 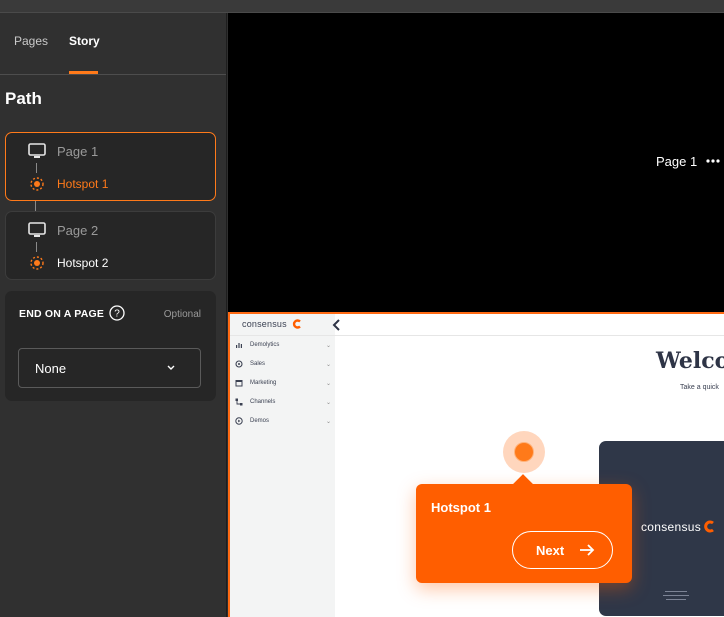 I want to click on path-step-2: Page 2 Hotspot 2, so click(x=110, y=245).